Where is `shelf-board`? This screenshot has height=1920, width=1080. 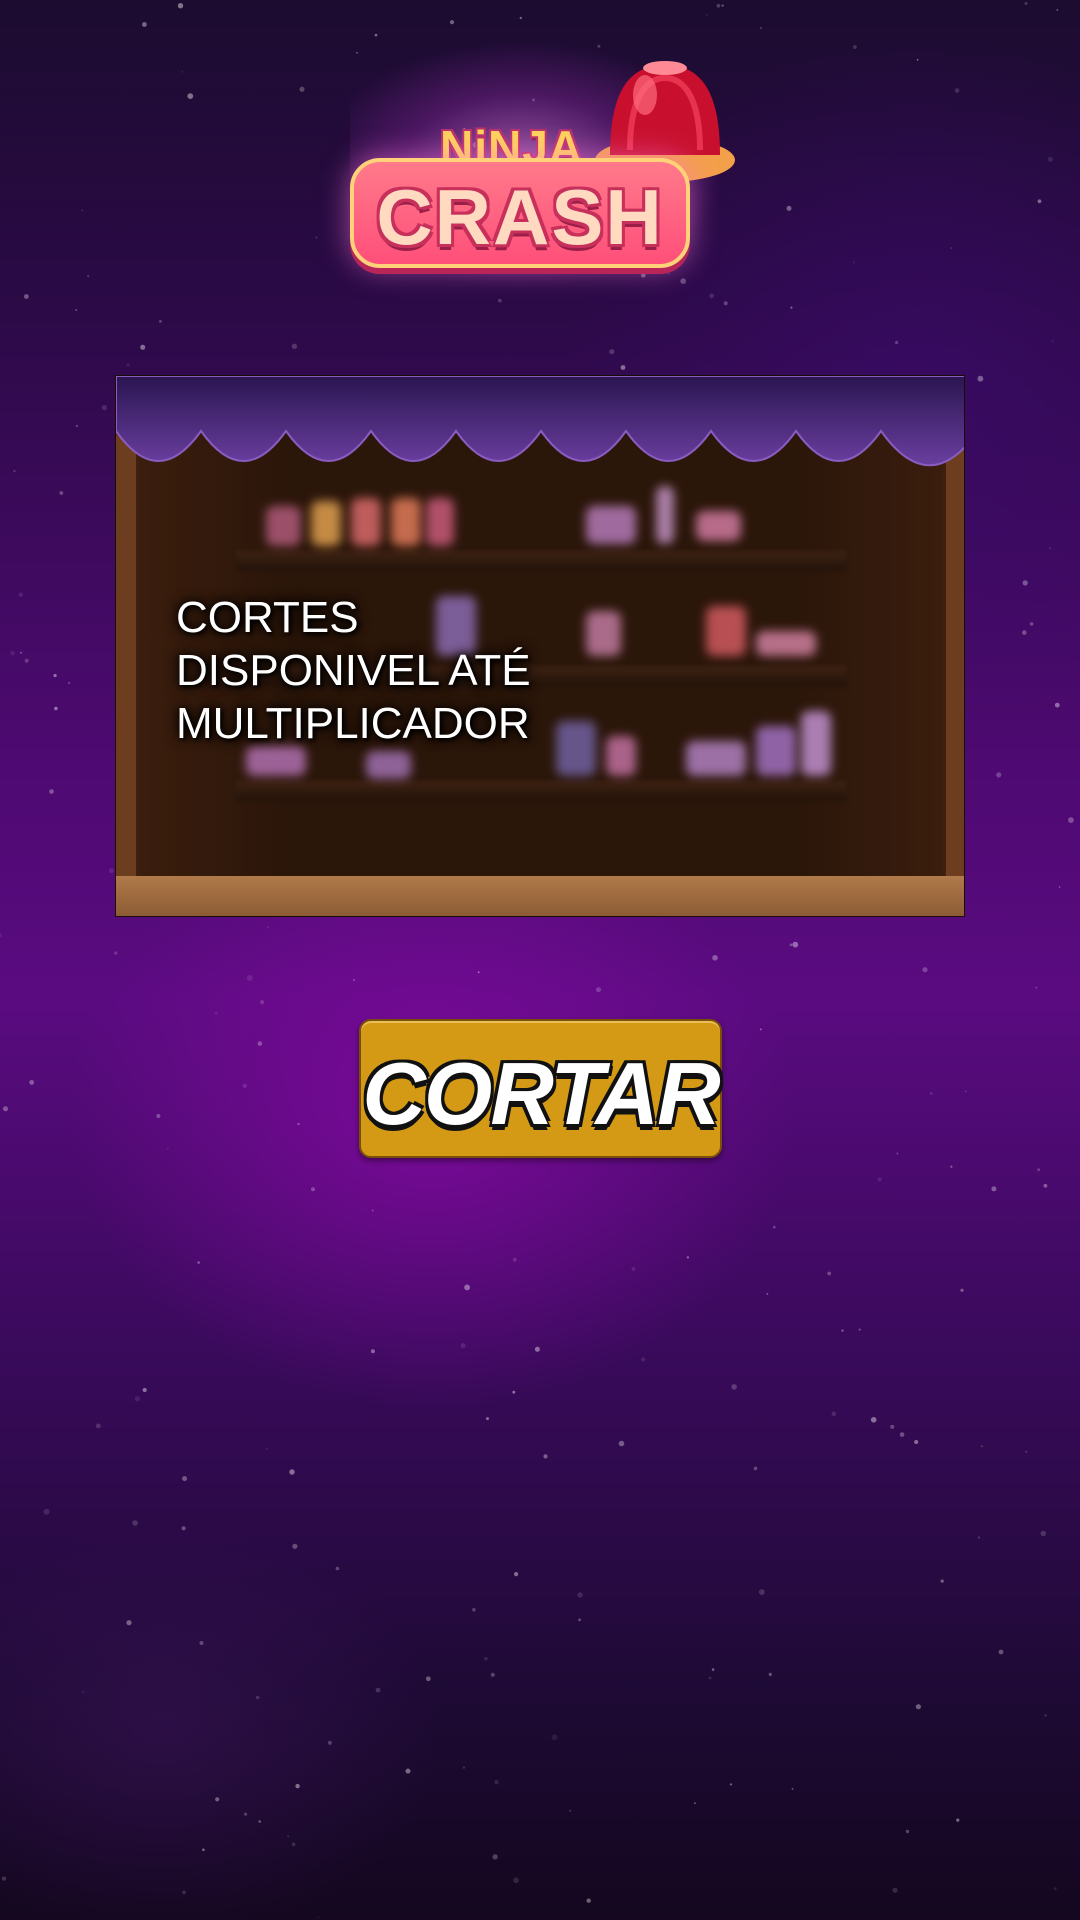 shelf-board is located at coordinates (541, 791).